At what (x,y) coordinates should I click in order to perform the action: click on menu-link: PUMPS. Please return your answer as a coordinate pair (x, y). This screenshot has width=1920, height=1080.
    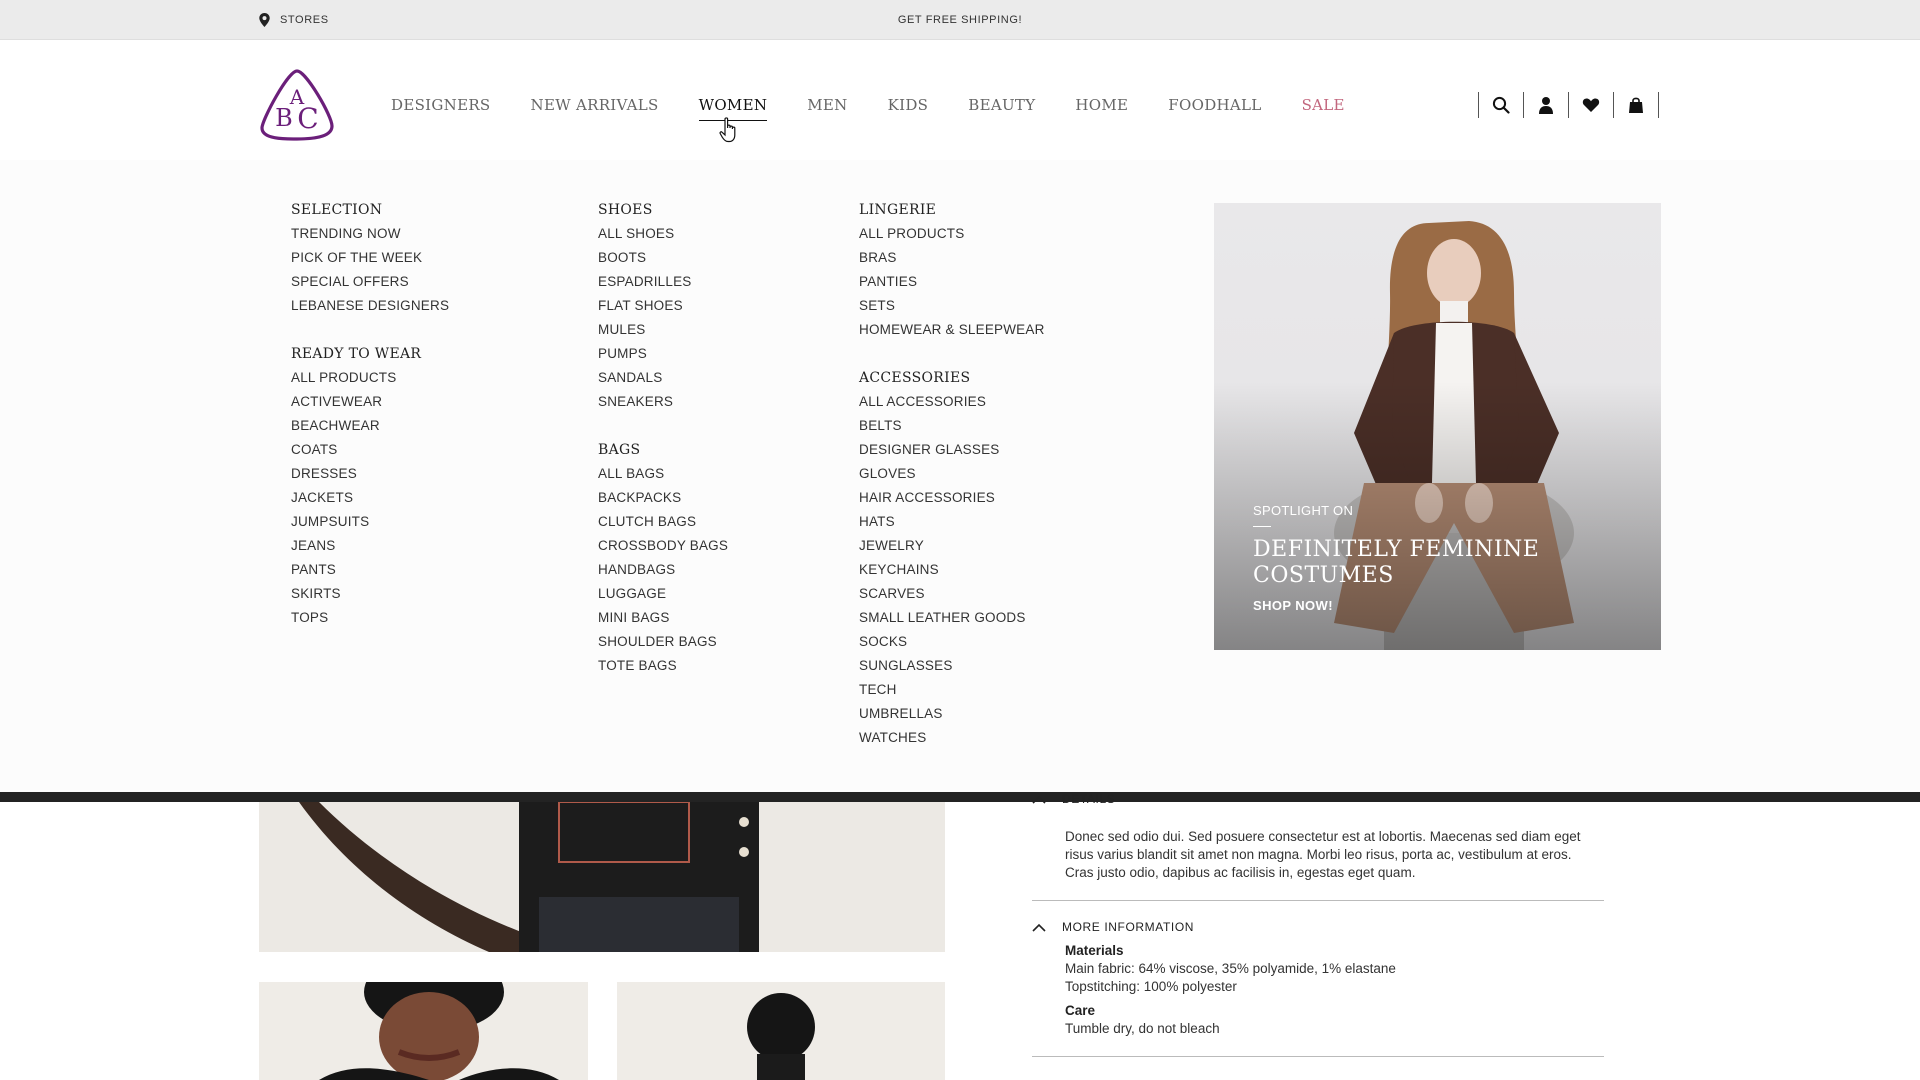
    Looking at the image, I should click on (663, 357).